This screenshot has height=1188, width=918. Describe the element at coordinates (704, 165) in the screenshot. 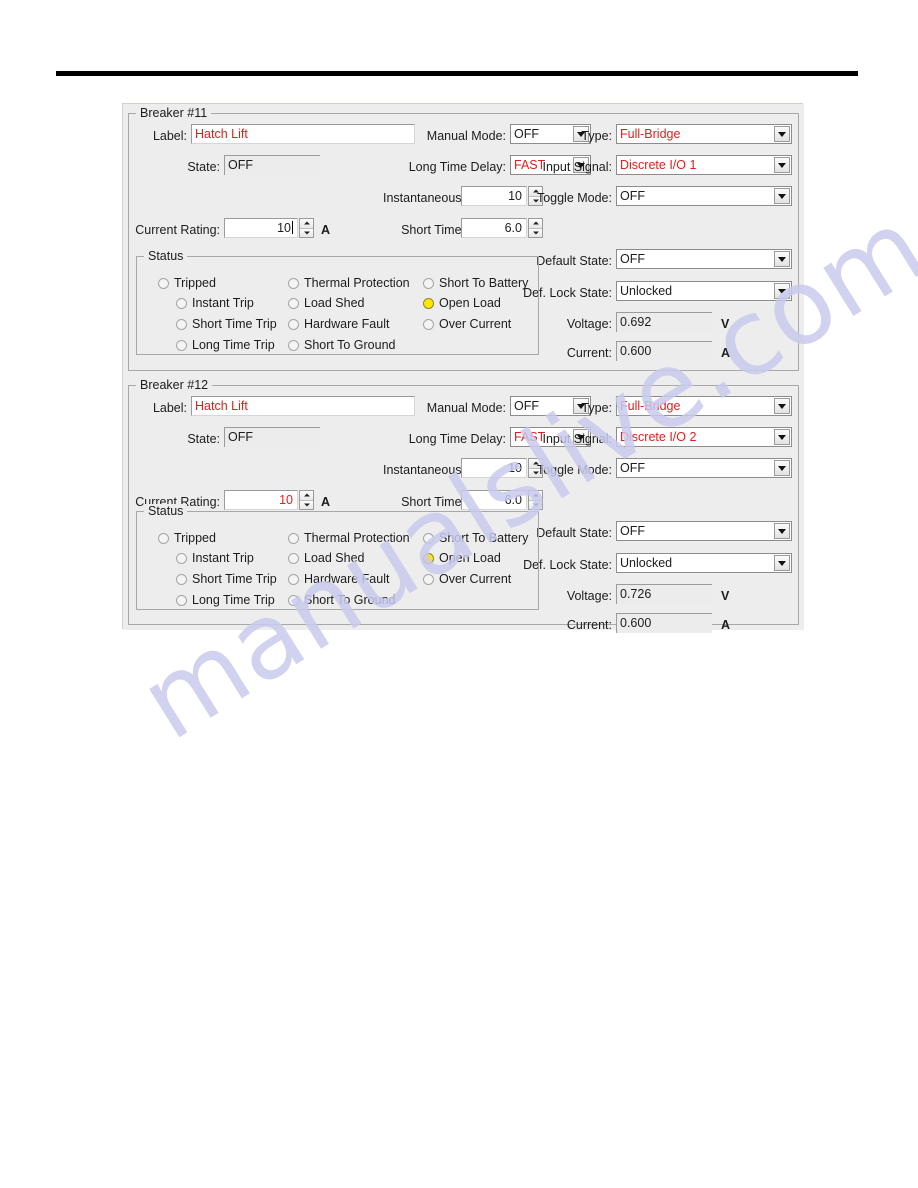

I see `input-signal-combo: Discrete I/O 1` at that location.